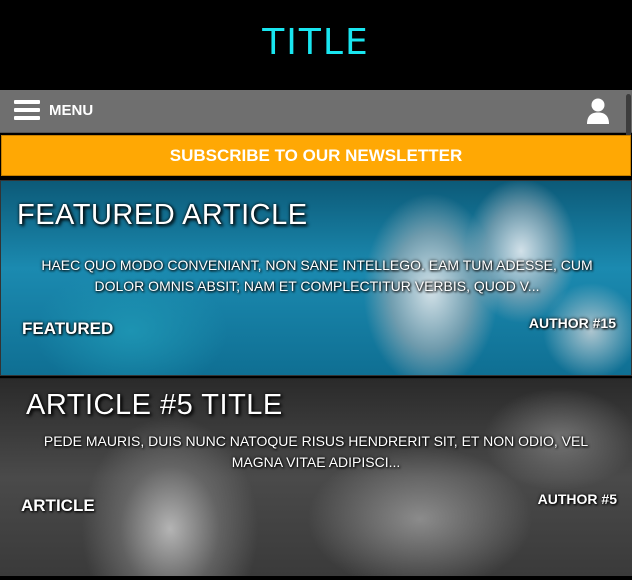 This screenshot has width=632, height=580. What do you see at coordinates (572, 323) in the screenshot?
I see `article-author: AUTHOR #15` at bounding box center [572, 323].